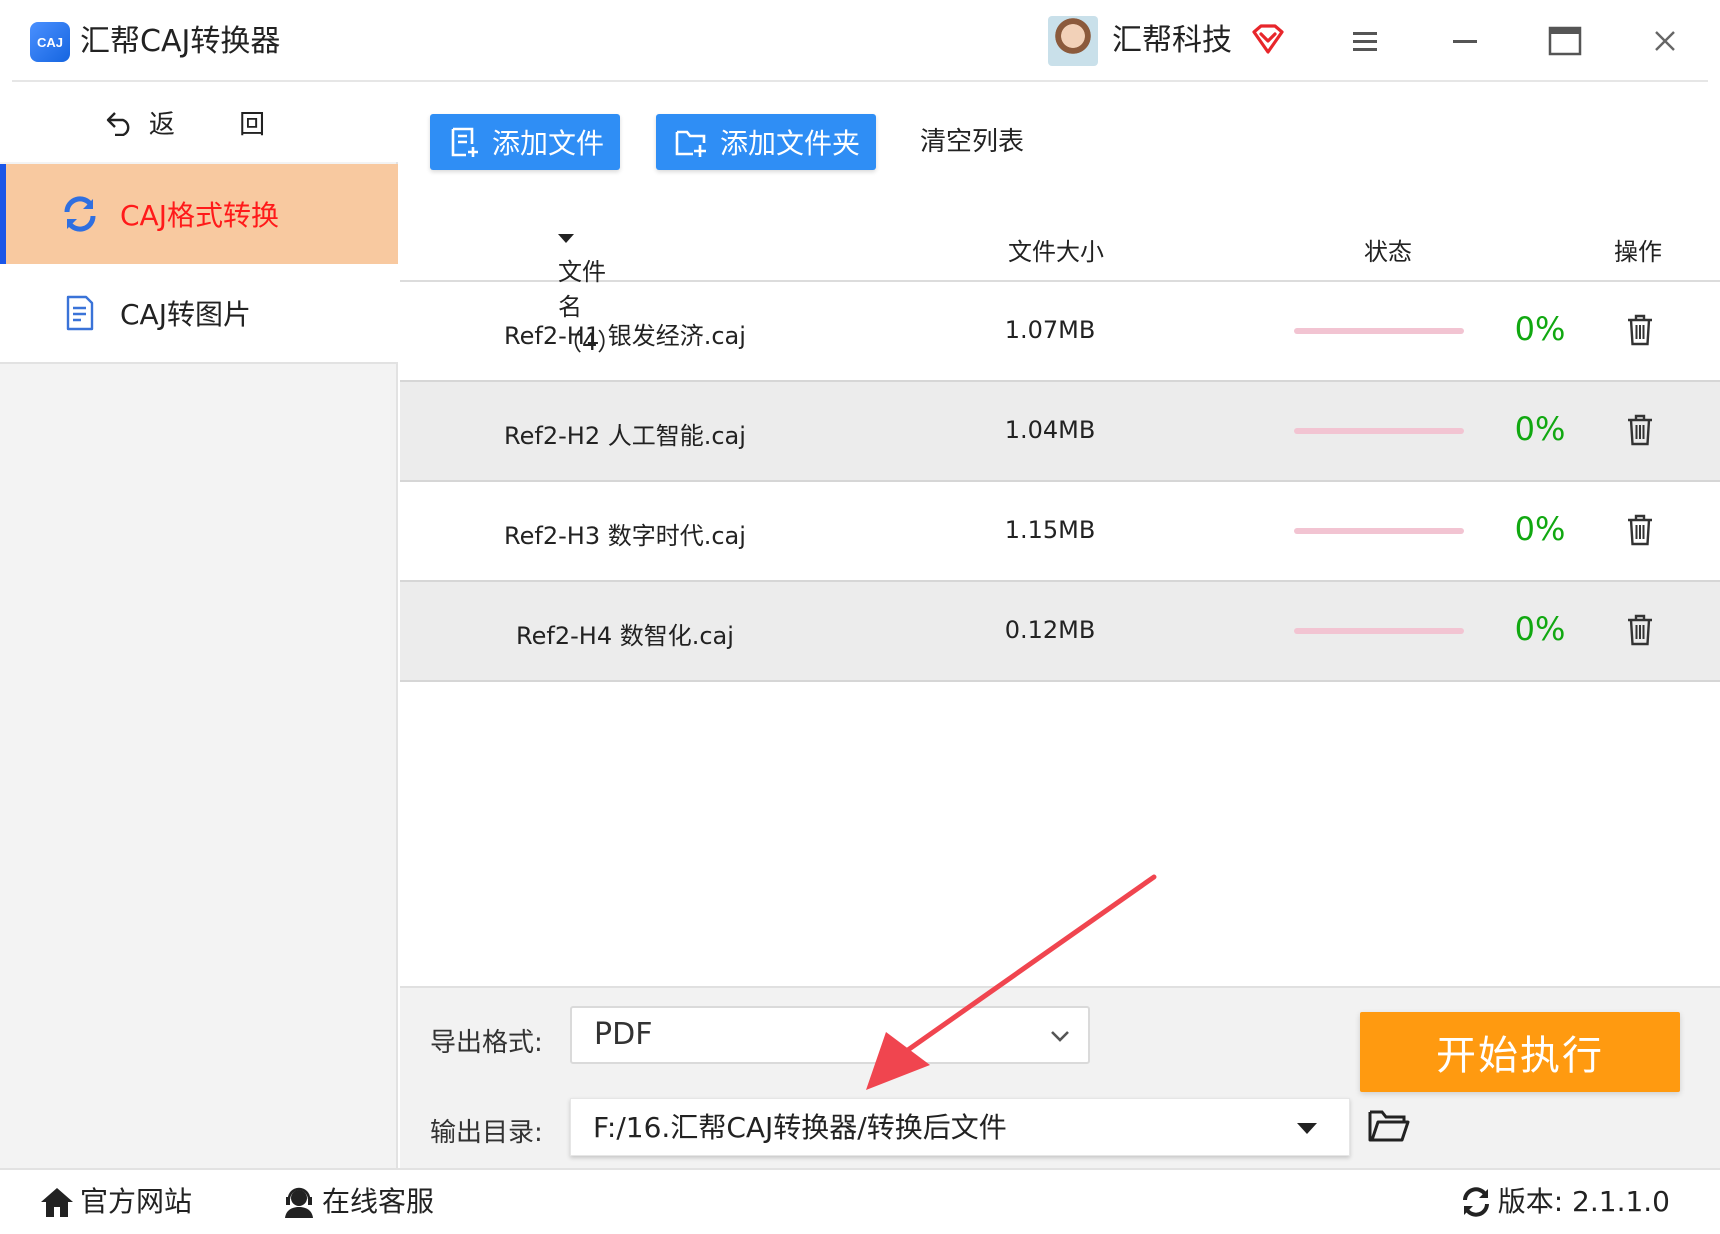 The width and height of the screenshot is (1720, 1234). What do you see at coordinates (1050, 630) in the screenshot?
I see `file-size: 0.12MB` at bounding box center [1050, 630].